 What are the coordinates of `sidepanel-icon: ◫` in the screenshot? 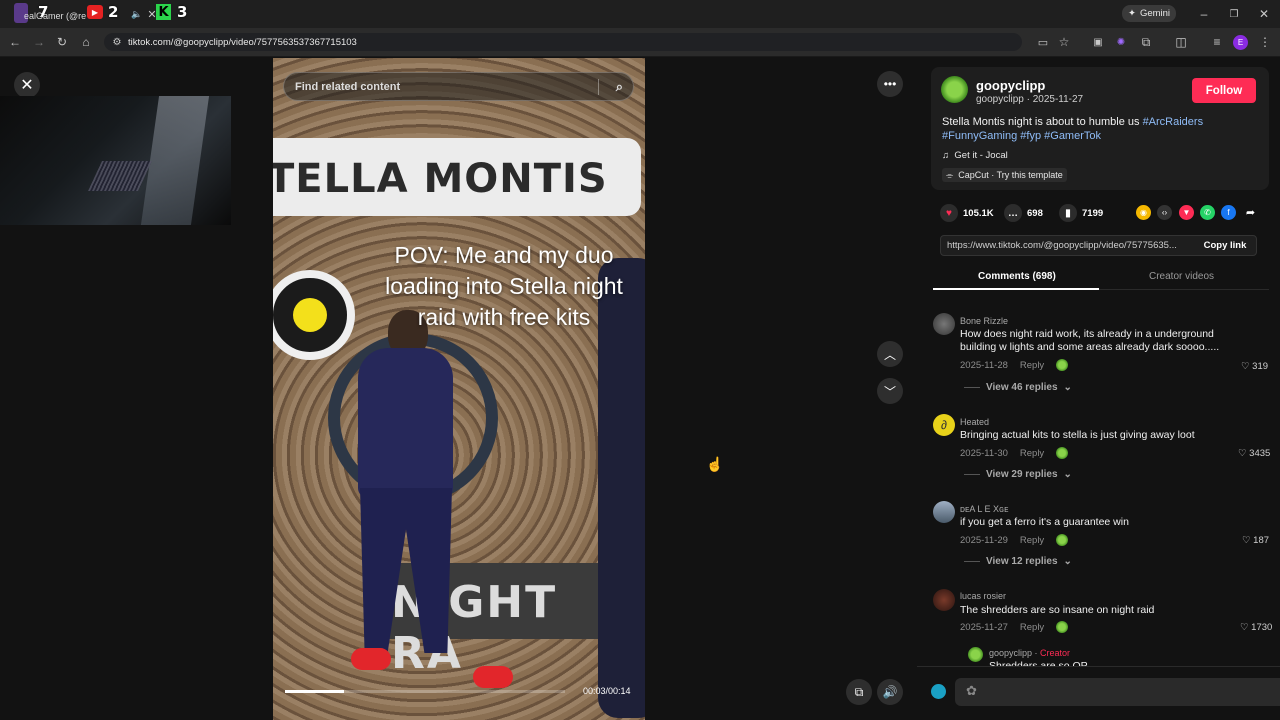 It's located at (1181, 42).